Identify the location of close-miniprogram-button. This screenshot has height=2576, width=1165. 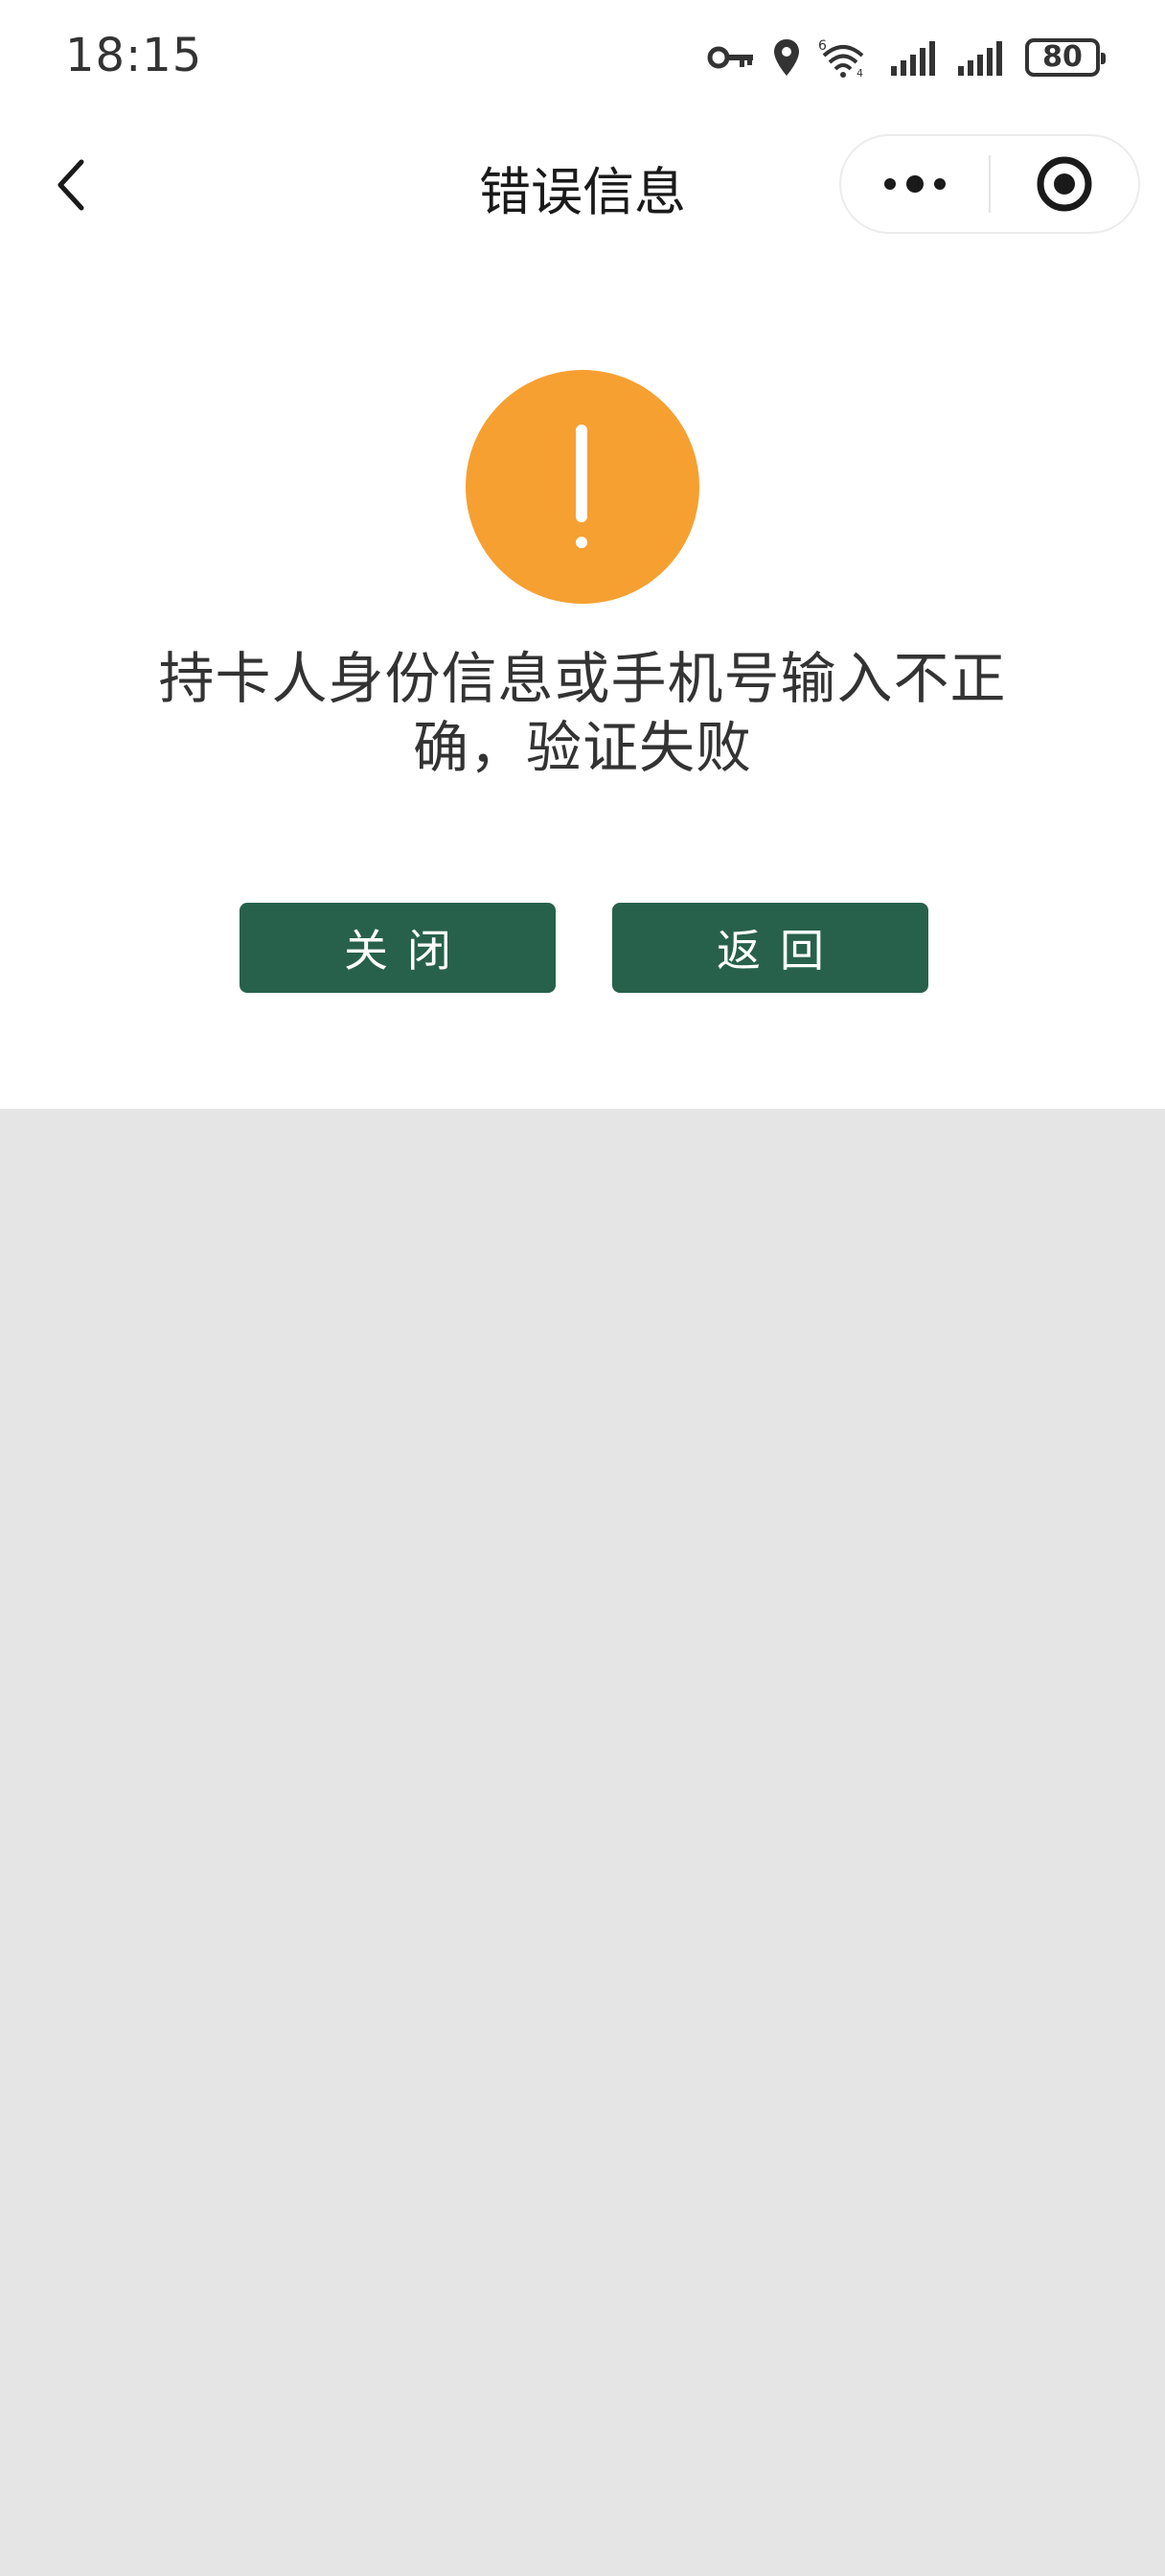
(1065, 184).